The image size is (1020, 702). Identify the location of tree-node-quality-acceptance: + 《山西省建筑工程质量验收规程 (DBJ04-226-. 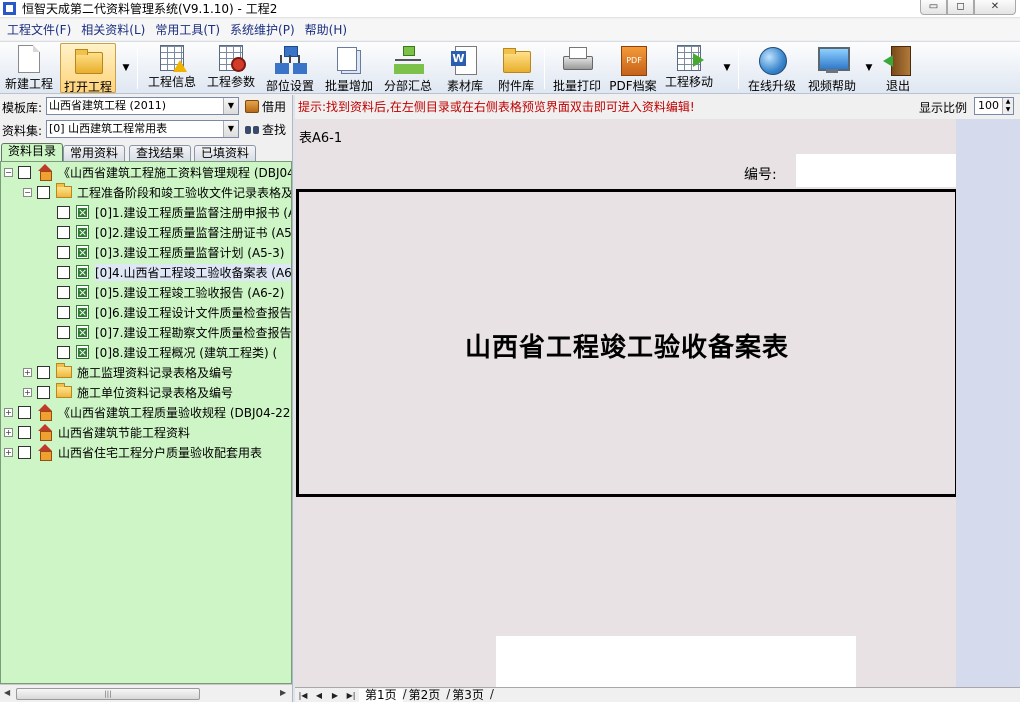
(147, 412).